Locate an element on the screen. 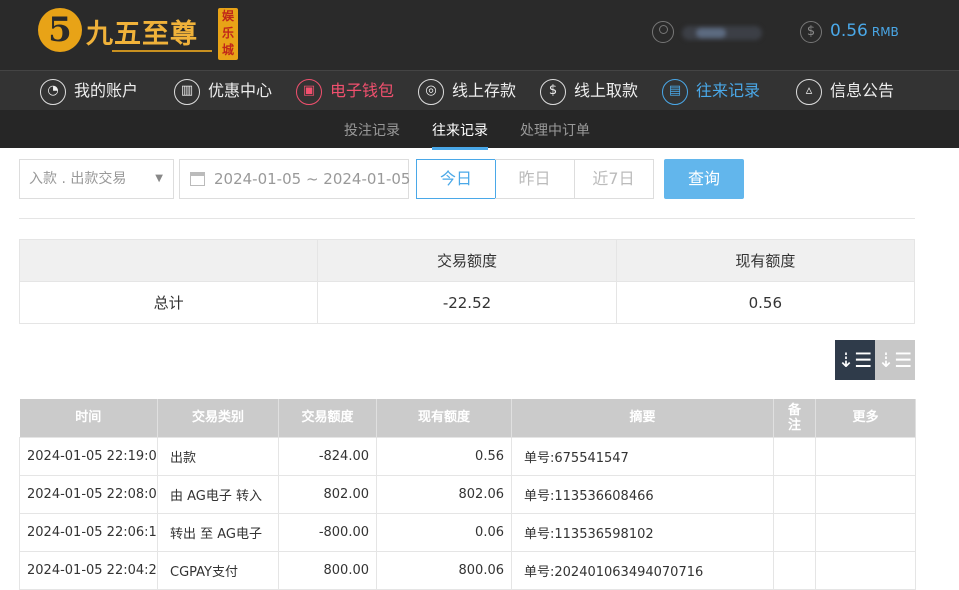 The image size is (959, 590). logo-ornament is located at coordinates (162, 51).